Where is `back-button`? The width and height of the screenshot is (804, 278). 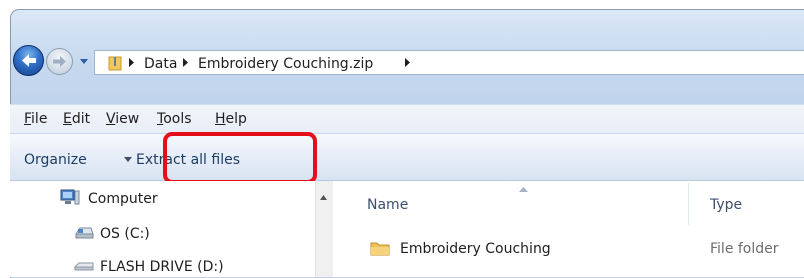 back-button is located at coordinates (28, 60).